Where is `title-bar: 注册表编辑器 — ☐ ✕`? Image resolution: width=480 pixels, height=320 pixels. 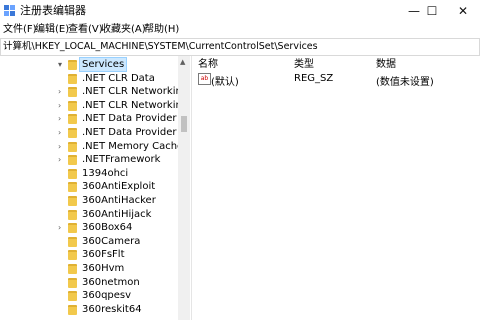 title-bar: 注册表编辑器 — ☐ ✕ is located at coordinates (240, 11).